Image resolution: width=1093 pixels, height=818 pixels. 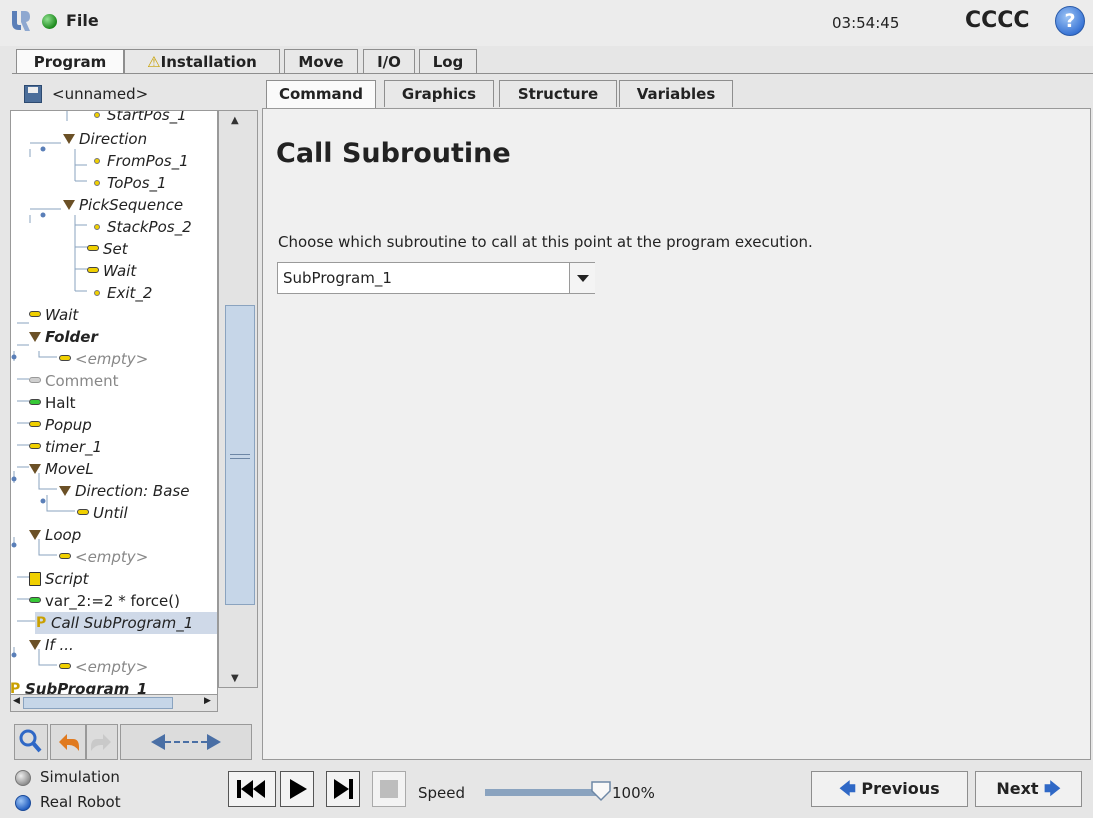 What do you see at coordinates (582, 278) in the screenshot?
I see `chevron-down-icon` at bounding box center [582, 278].